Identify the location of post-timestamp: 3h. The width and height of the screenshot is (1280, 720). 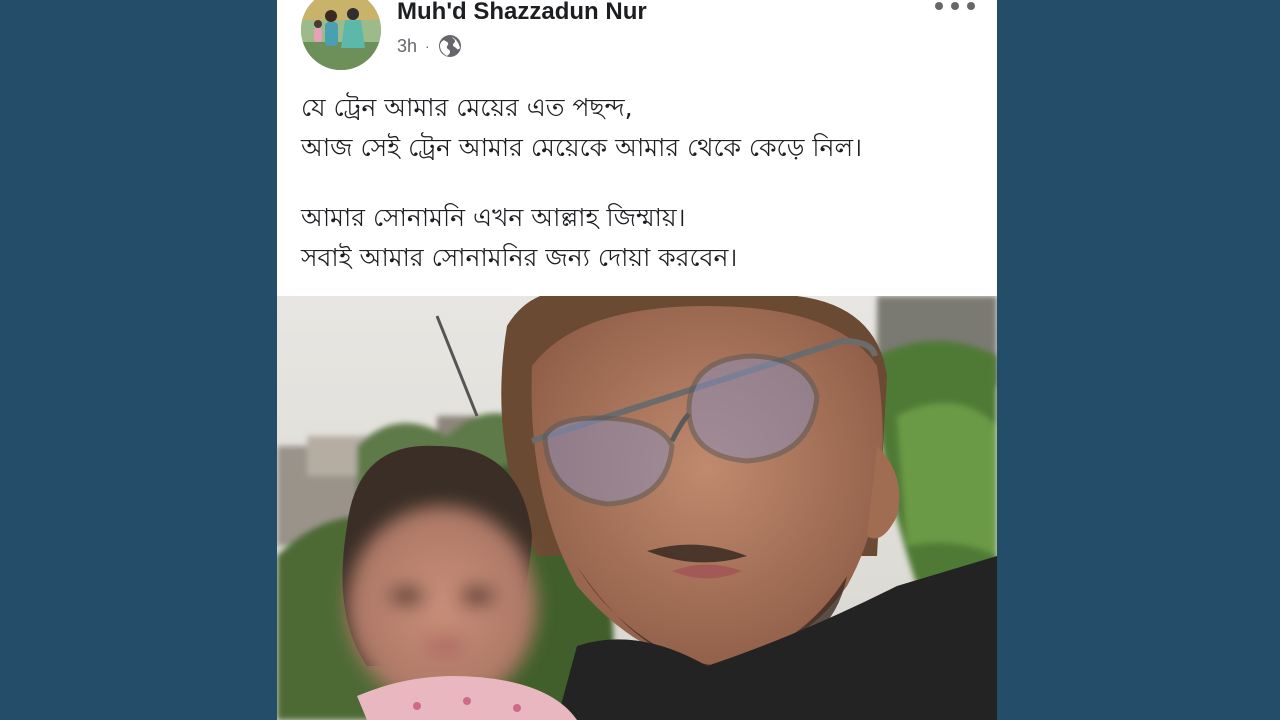
(407, 46).